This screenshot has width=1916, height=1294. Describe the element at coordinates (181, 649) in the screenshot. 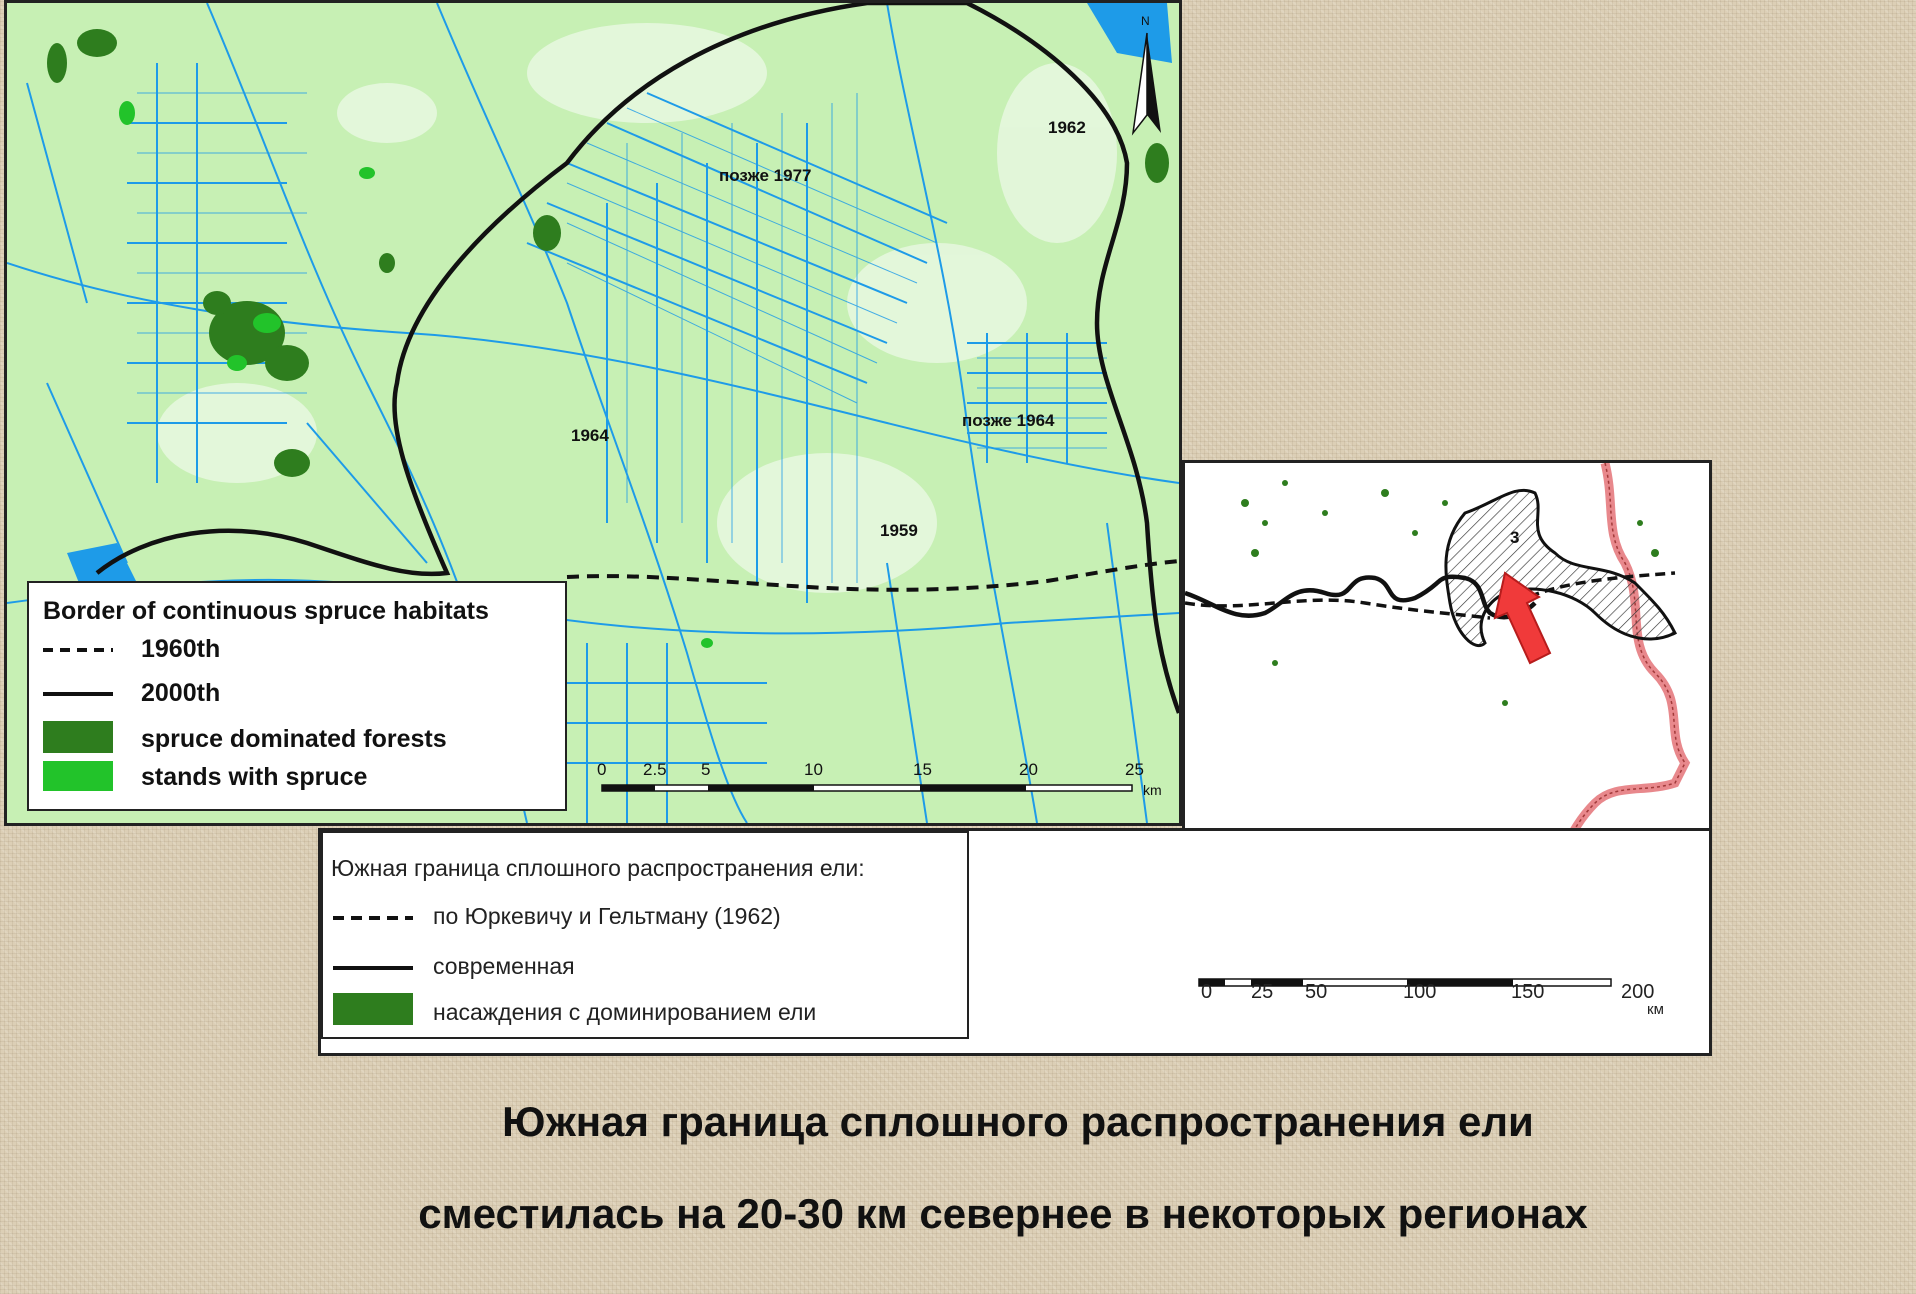

I see `legend-item-1960th: 1960th` at that location.